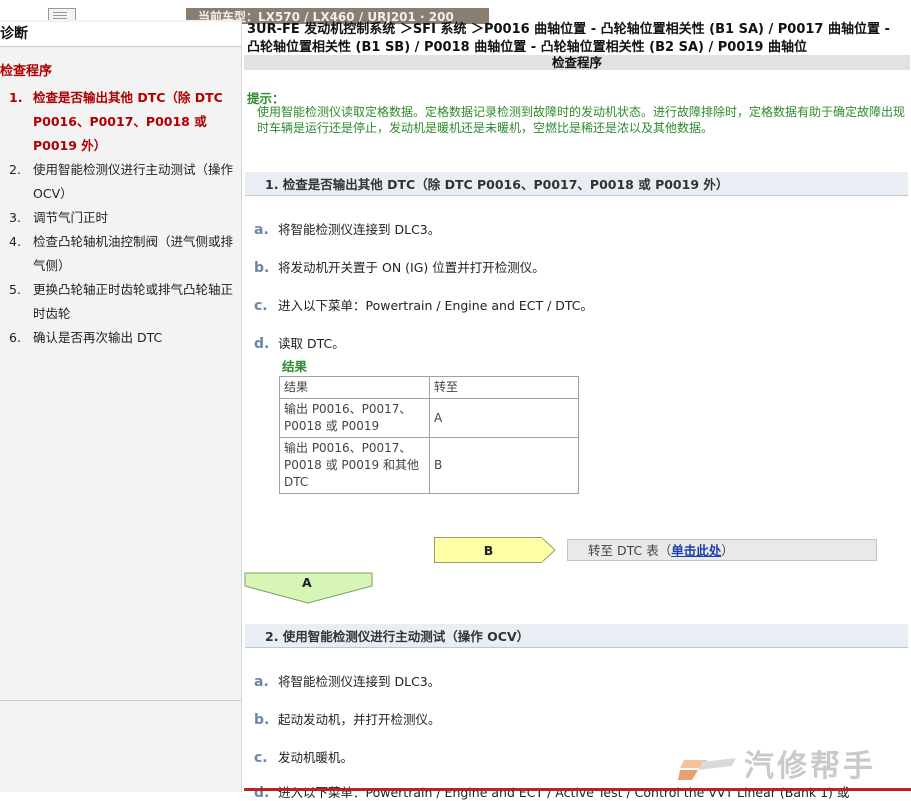 The height and width of the screenshot is (801, 911). Describe the element at coordinates (488, 550) in the screenshot. I see `branch-b-button: B` at that location.